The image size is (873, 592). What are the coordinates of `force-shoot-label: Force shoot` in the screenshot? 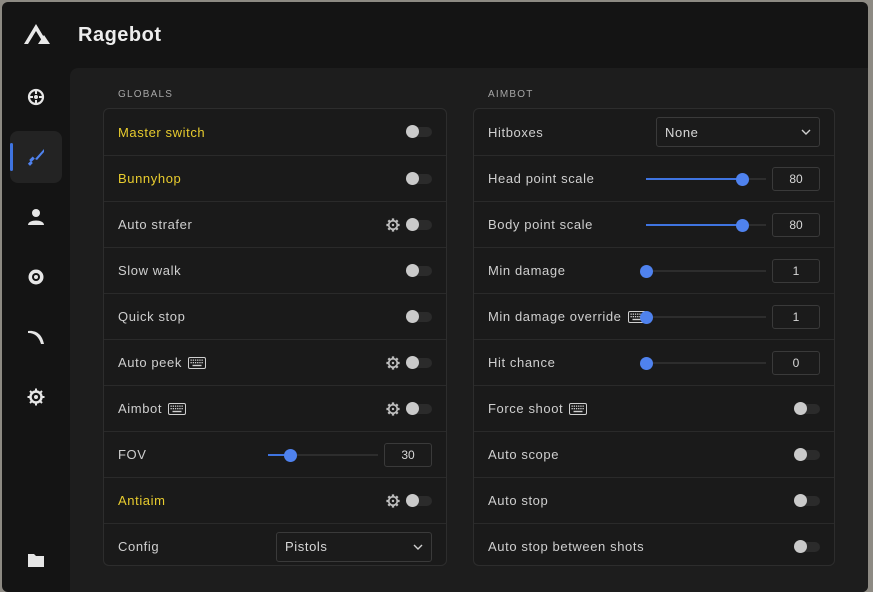 It's located at (526, 408).